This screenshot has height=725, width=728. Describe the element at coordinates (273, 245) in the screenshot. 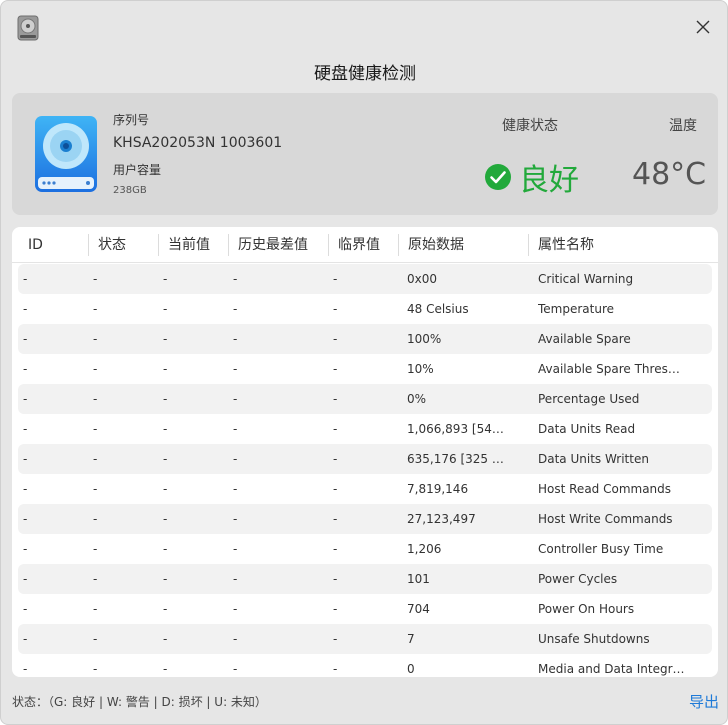

I see `header-worst: 历史最差值` at that location.